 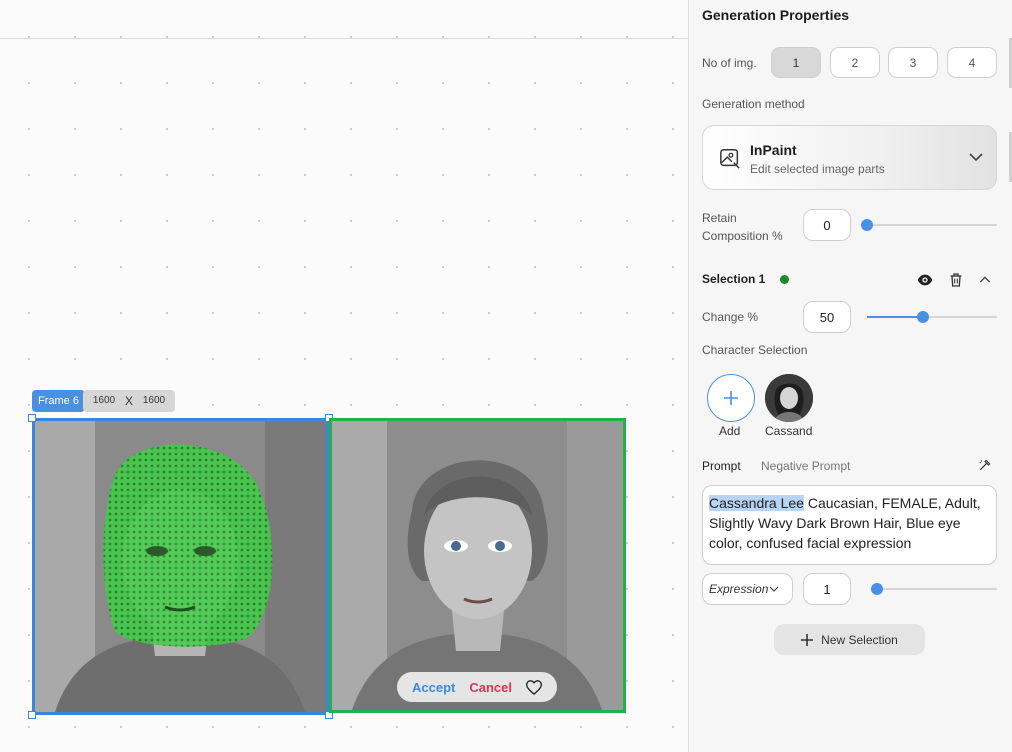 I want to click on retain-label-line2: Composition %, so click(x=742, y=236).